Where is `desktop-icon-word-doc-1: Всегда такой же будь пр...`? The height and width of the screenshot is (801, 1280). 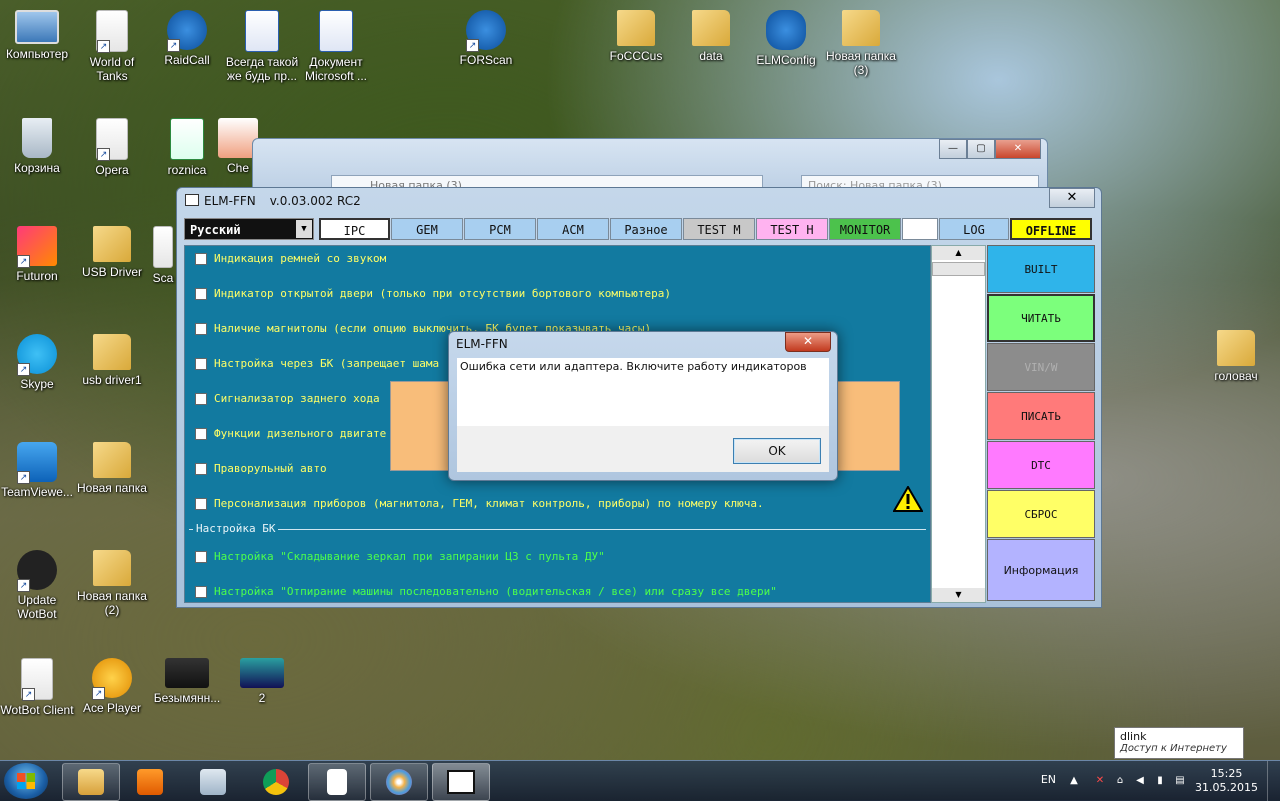
desktop-icon-word-doc-1: Всегда такой же будь пр... is located at coordinates (262, 46).